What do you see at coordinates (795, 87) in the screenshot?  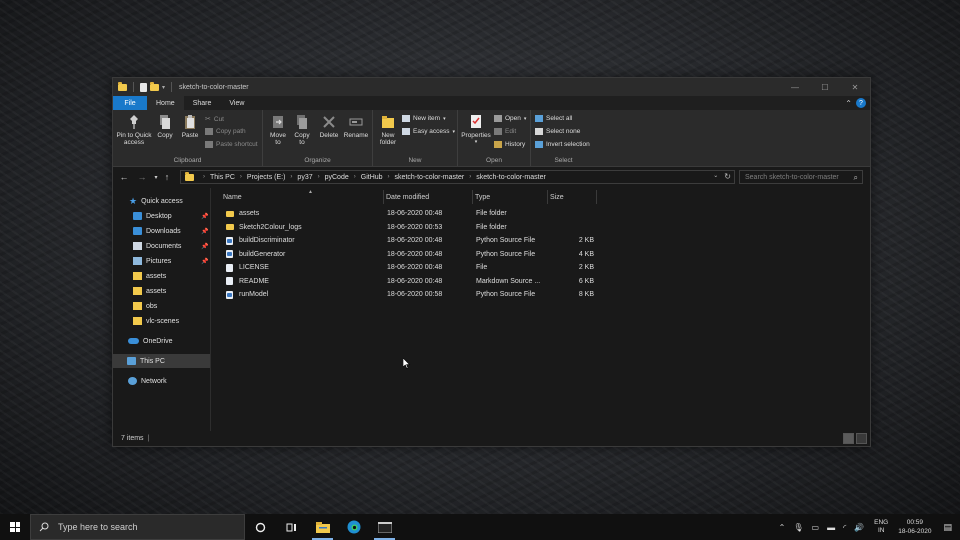 I see `minimize-button: —` at bounding box center [795, 87].